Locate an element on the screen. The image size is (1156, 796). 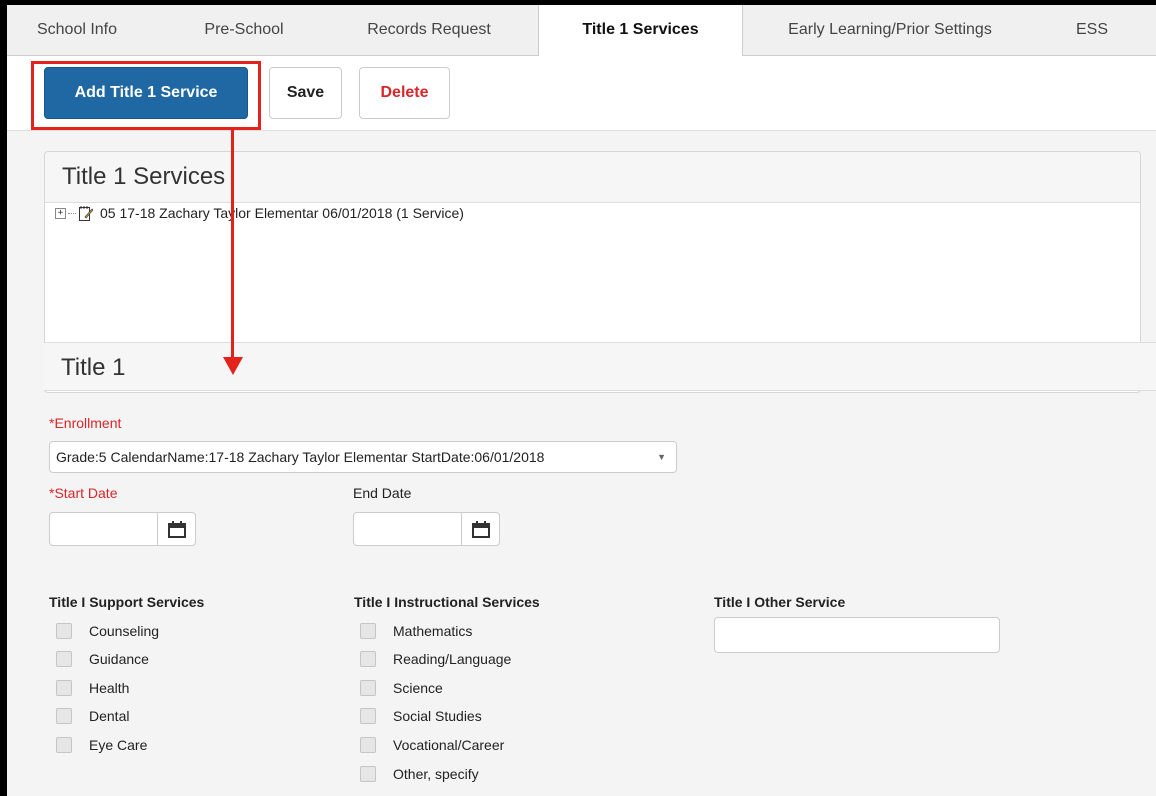
checkbox-label: Dental is located at coordinates (109, 716).